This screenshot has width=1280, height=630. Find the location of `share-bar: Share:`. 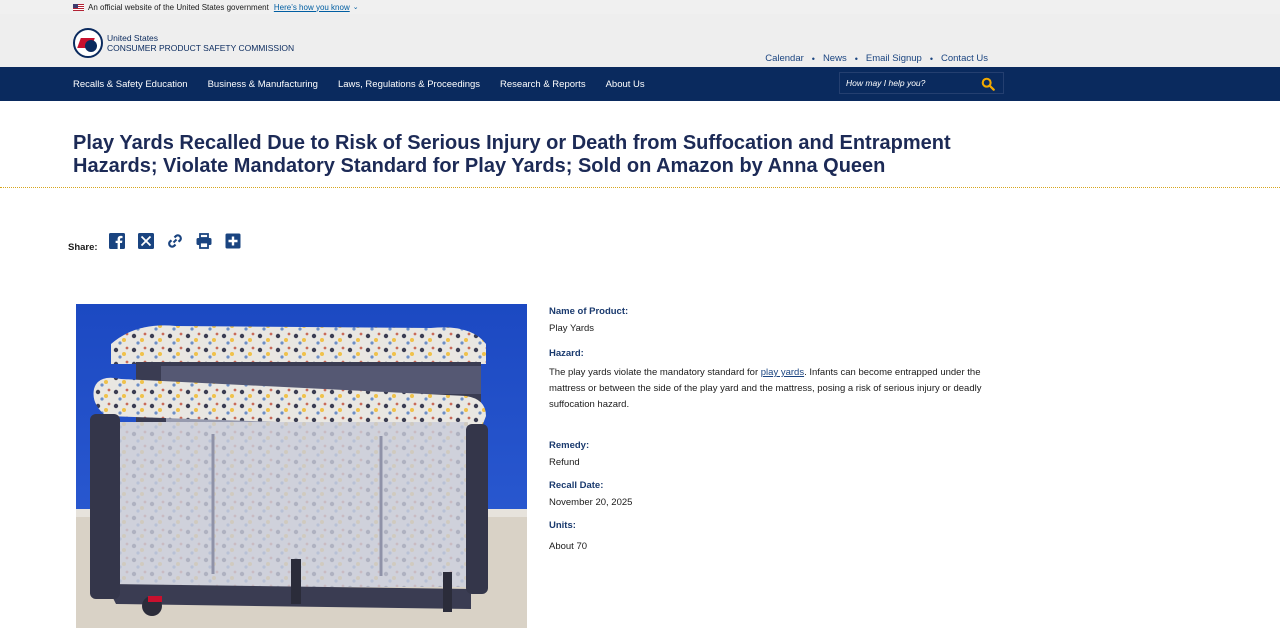

share-bar: Share: is located at coordinates (160, 240).